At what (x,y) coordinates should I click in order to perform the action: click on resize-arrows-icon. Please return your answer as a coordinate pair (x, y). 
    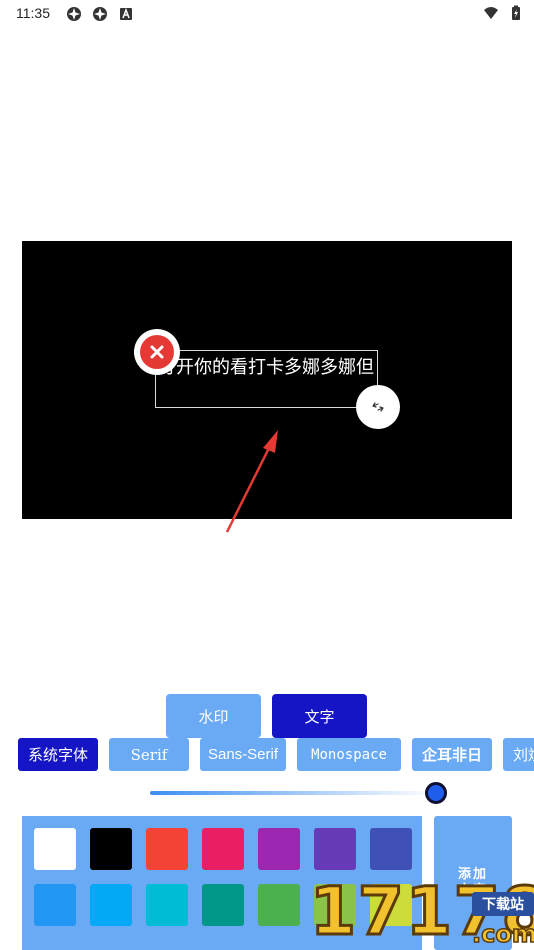
    Looking at the image, I should click on (378, 407).